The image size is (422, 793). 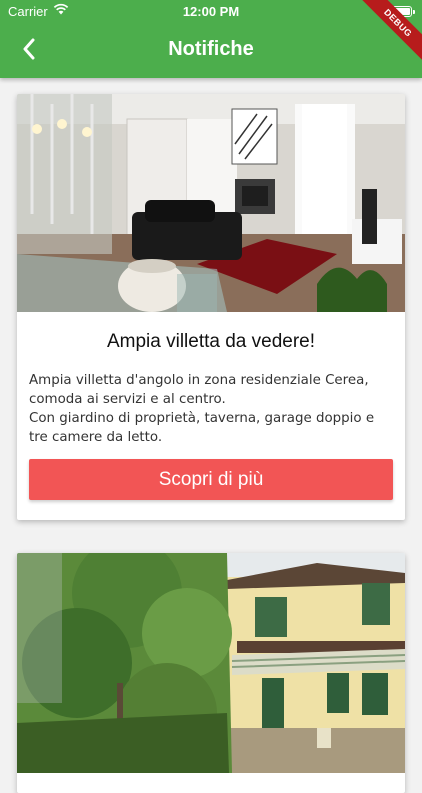 I want to click on clock: 12:00 PM, so click(x=211, y=11).